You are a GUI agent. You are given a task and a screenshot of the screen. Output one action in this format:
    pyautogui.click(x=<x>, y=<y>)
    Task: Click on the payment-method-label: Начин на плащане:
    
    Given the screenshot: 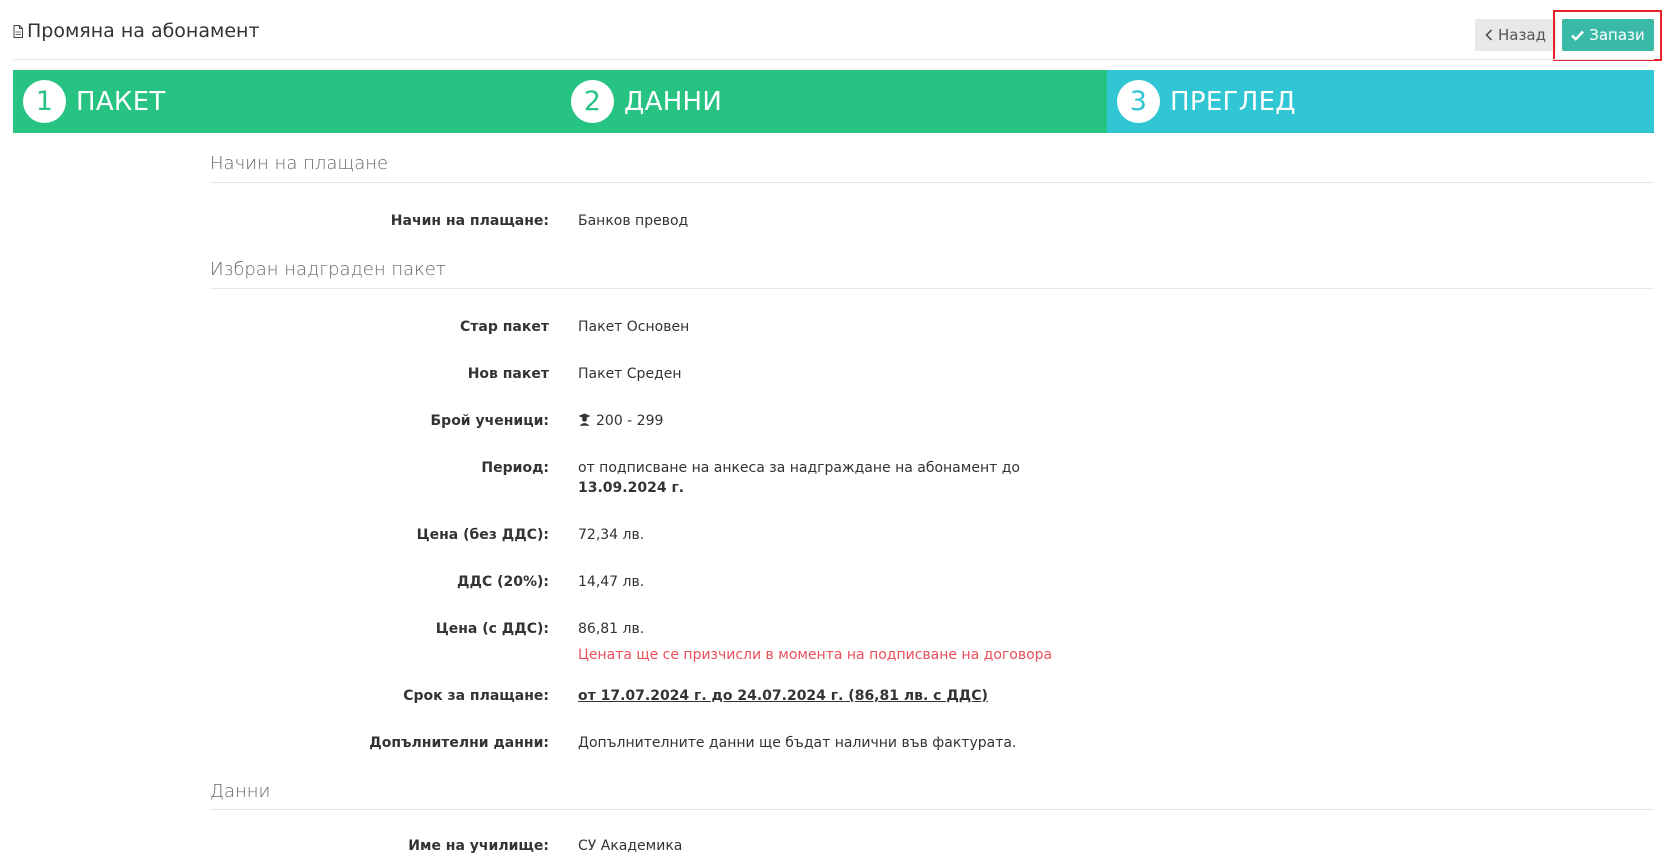 What is the action you would take?
    pyautogui.click(x=469, y=221)
    